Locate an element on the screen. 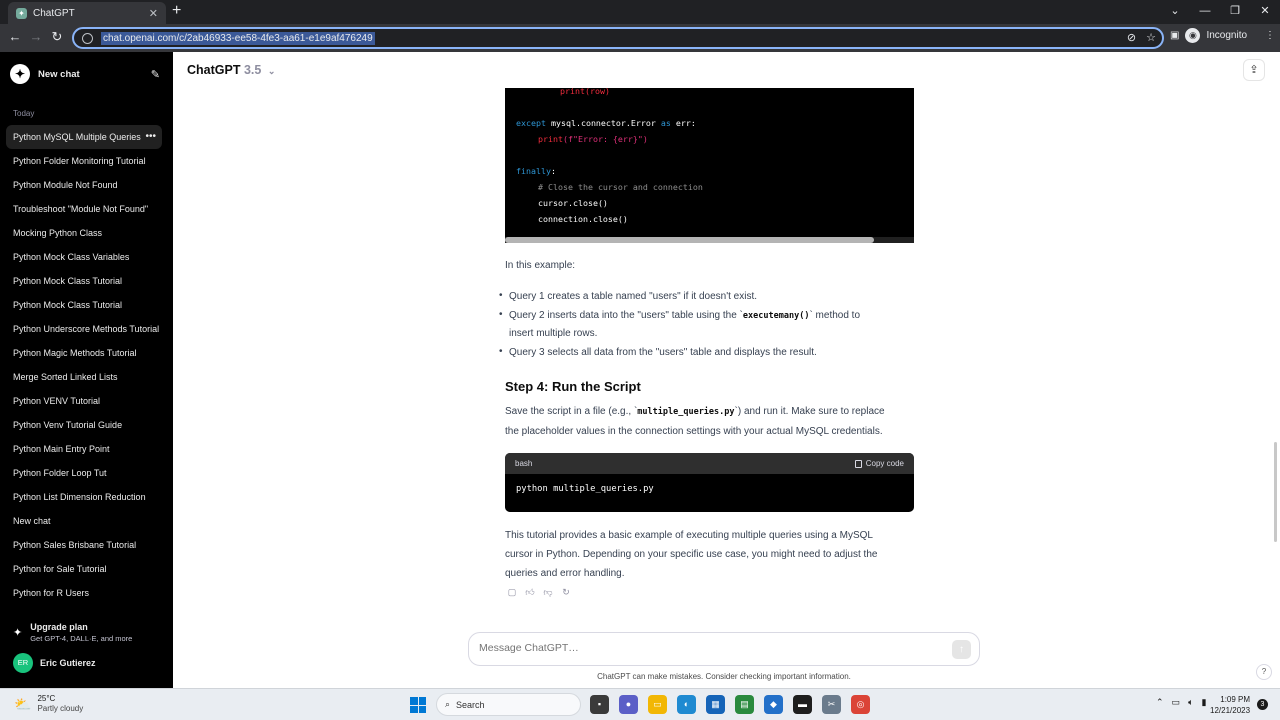 The width and height of the screenshot is (1280, 720). store-icon: ▦ is located at coordinates (715, 704).